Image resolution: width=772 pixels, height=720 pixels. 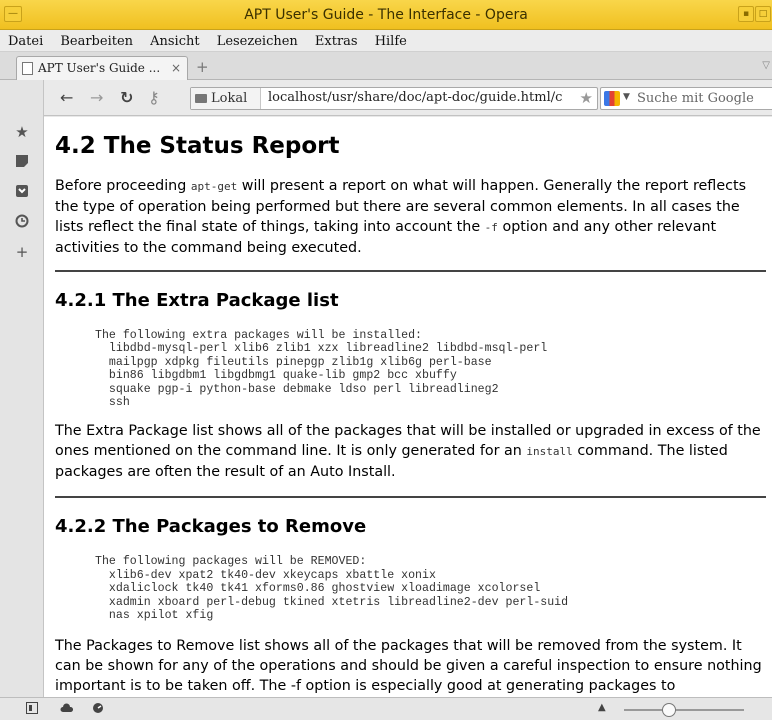 What do you see at coordinates (174, 41) in the screenshot?
I see `menu-ansicht: Ansicht` at bounding box center [174, 41].